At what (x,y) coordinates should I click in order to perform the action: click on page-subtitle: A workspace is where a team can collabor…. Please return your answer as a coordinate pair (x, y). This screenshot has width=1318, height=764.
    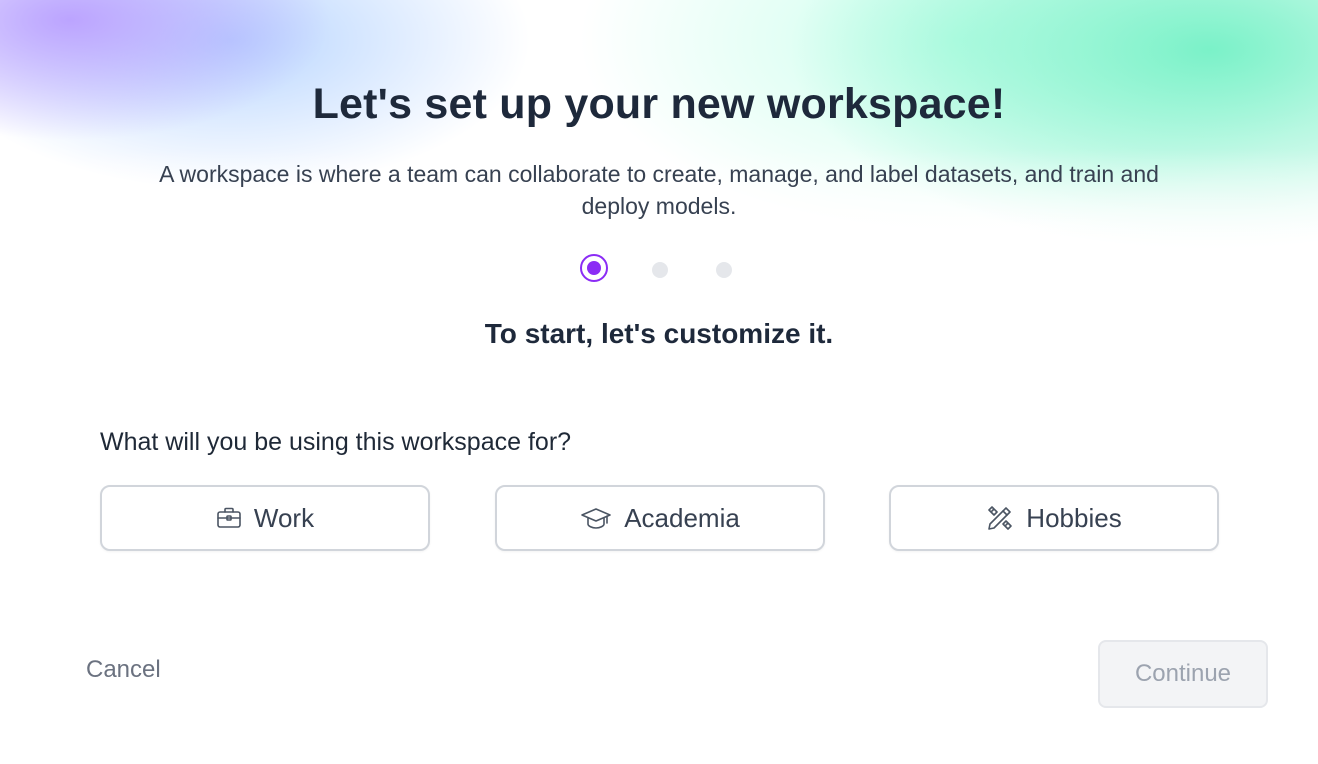
    Looking at the image, I should click on (659, 190).